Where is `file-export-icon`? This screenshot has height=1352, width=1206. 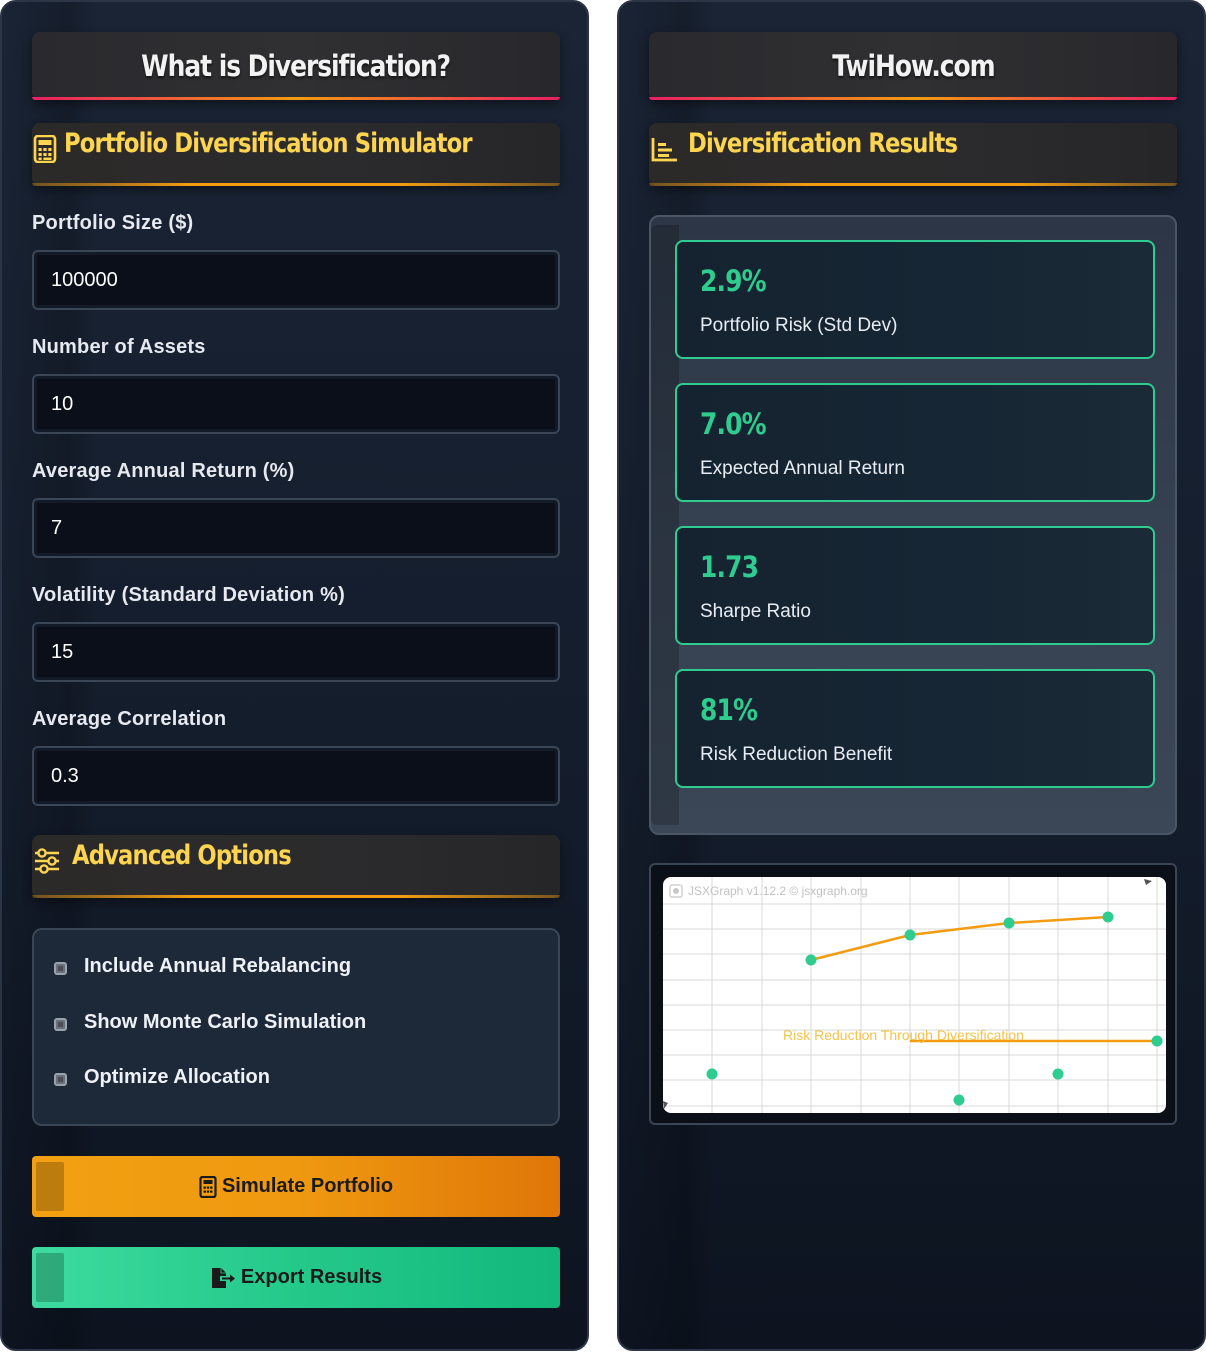
file-export-icon is located at coordinates (223, 1277).